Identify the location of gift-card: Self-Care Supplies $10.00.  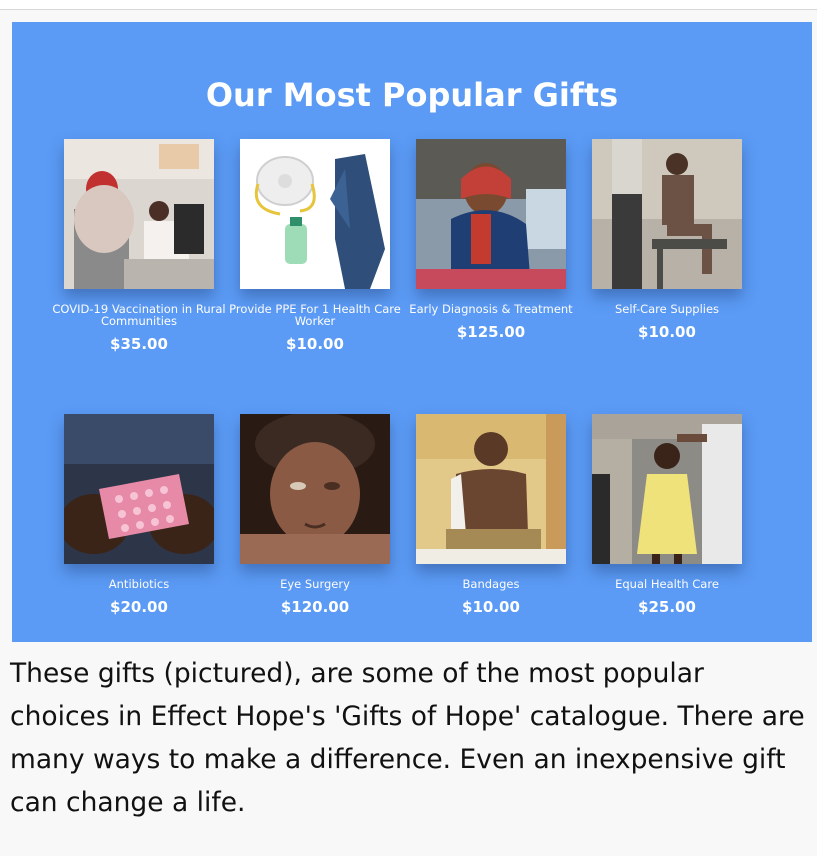
(667, 240).